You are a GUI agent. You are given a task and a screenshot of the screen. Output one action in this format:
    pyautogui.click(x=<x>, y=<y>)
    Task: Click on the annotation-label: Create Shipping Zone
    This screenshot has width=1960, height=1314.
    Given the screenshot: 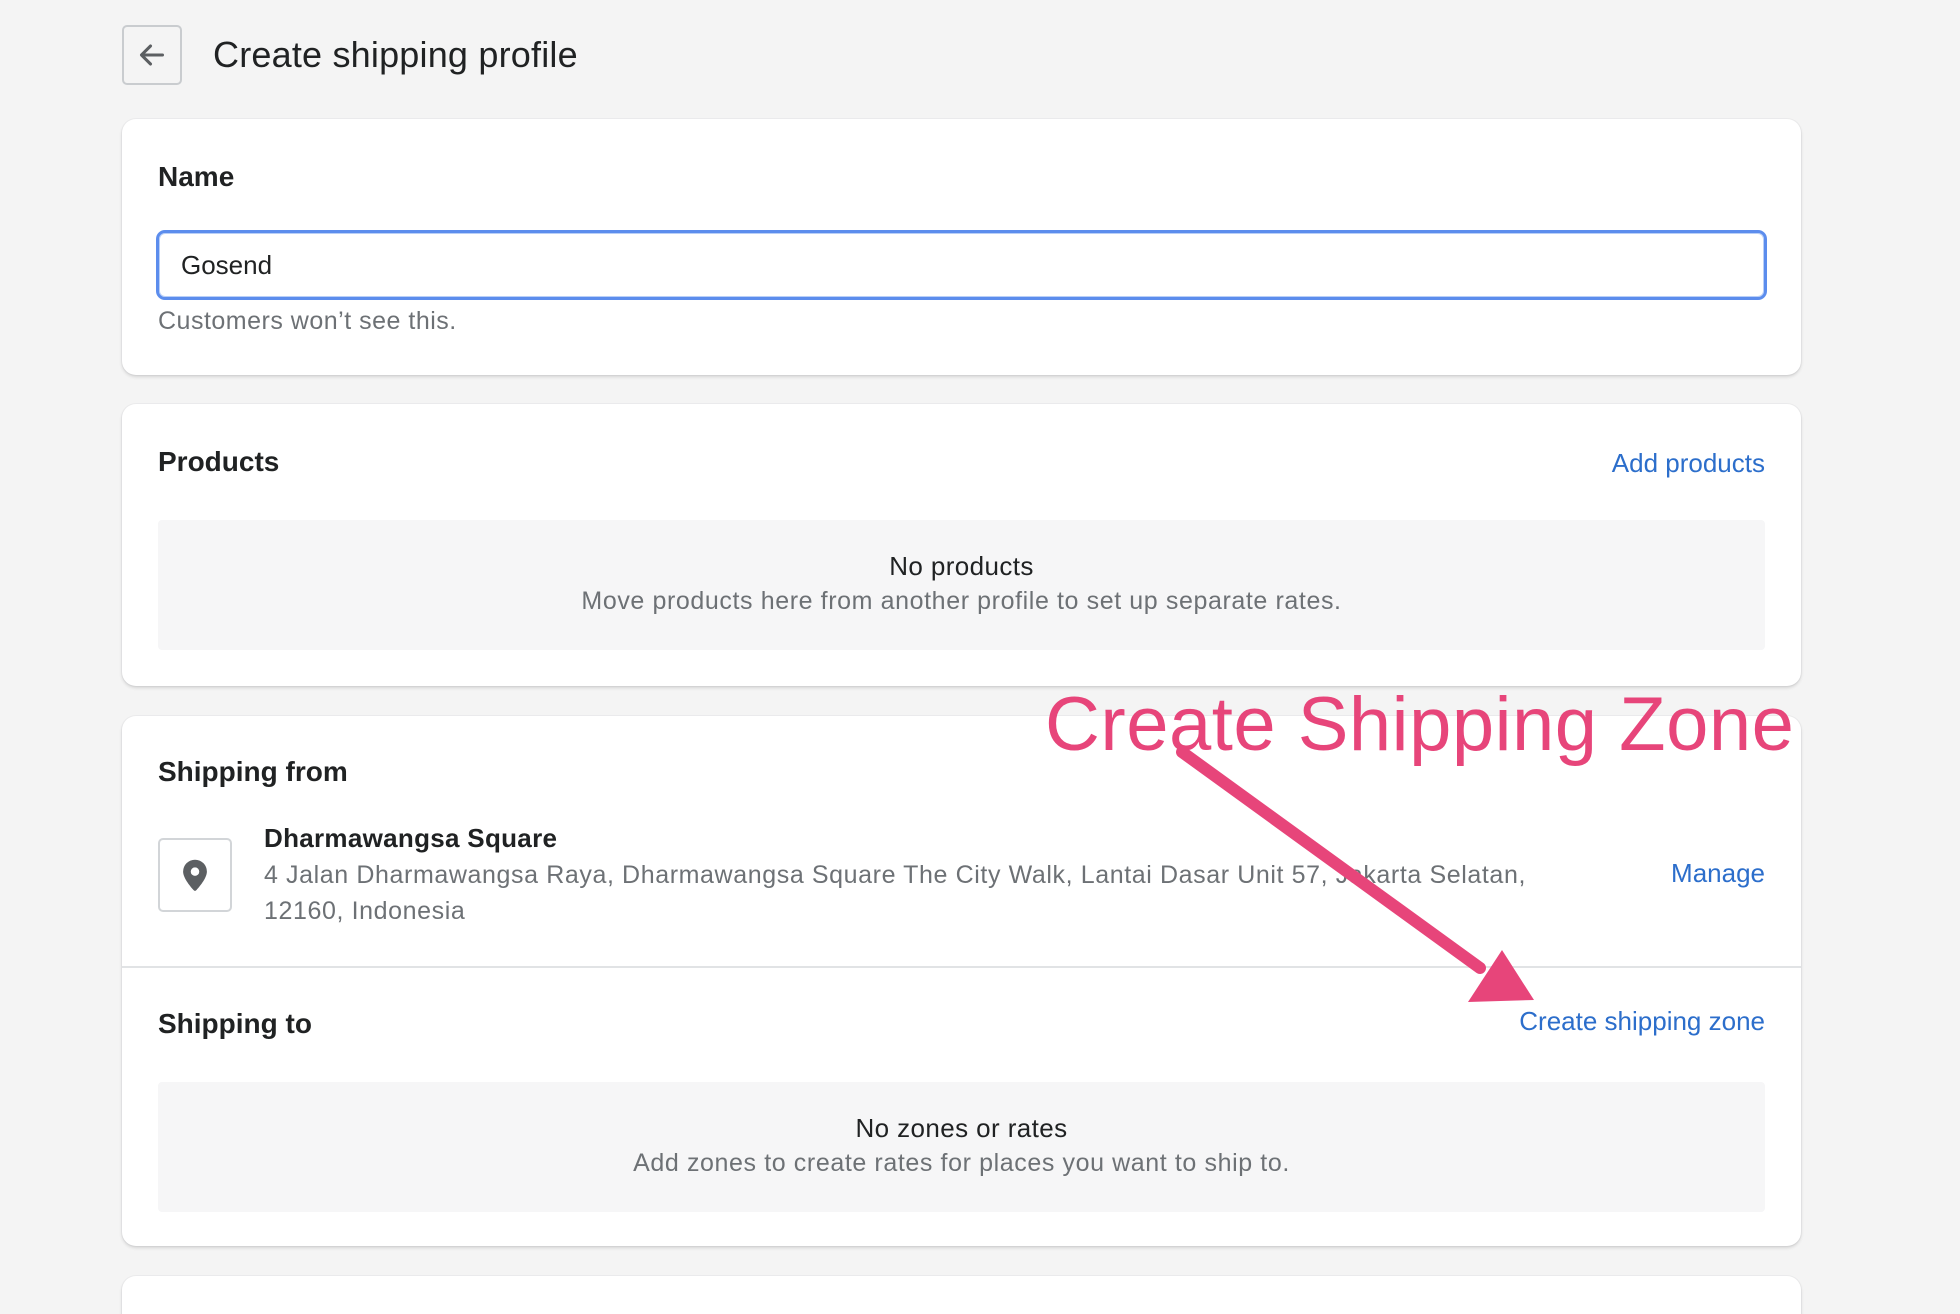 What is the action you would take?
    pyautogui.click(x=1420, y=724)
    